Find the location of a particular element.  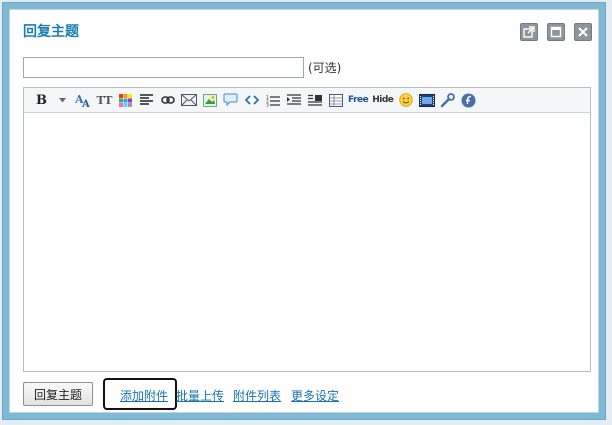

quote-button is located at coordinates (230, 100).